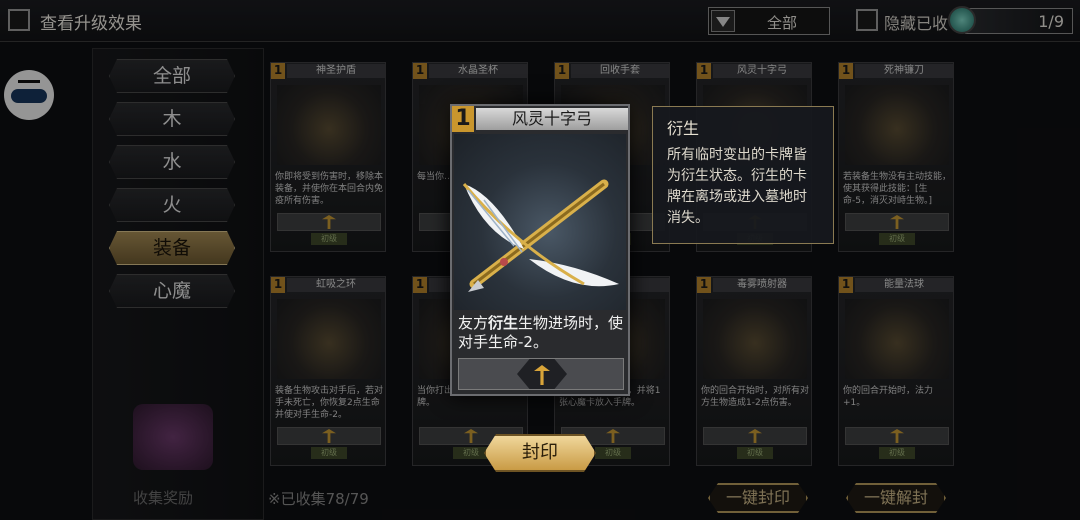 The height and width of the screenshot is (520, 1080). I want to click on keyword-derived: 衍生, so click(503, 323).